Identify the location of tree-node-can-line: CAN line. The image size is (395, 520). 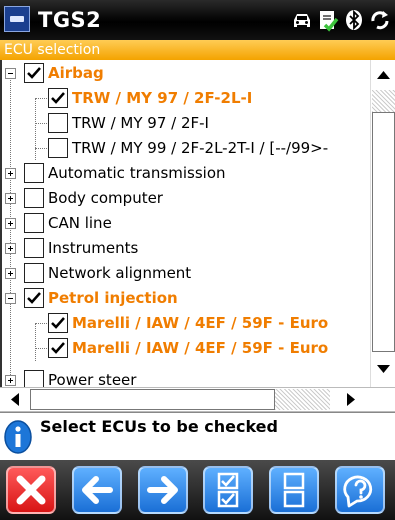
(186, 223).